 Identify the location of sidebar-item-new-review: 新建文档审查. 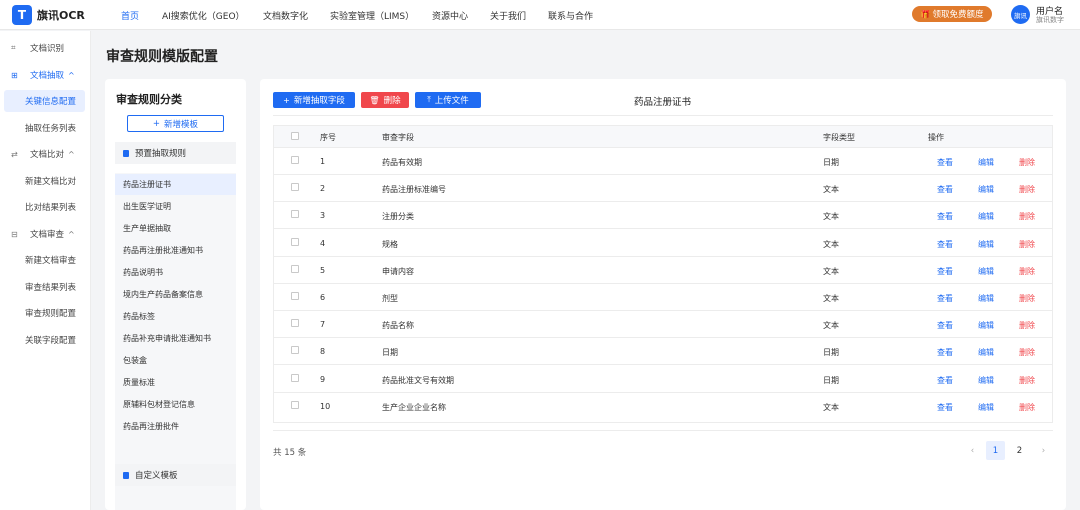
(44, 260).